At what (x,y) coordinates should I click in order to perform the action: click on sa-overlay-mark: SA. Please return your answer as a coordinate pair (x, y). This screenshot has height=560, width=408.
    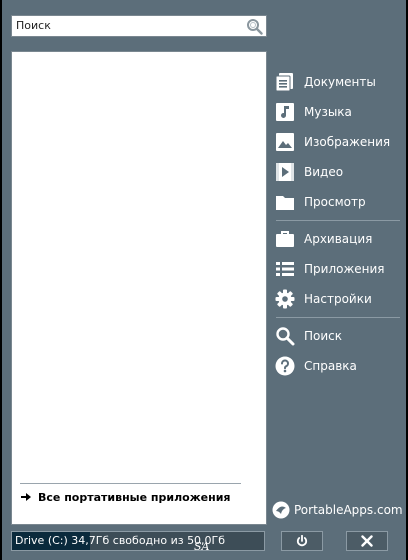
    Looking at the image, I should click on (202, 546).